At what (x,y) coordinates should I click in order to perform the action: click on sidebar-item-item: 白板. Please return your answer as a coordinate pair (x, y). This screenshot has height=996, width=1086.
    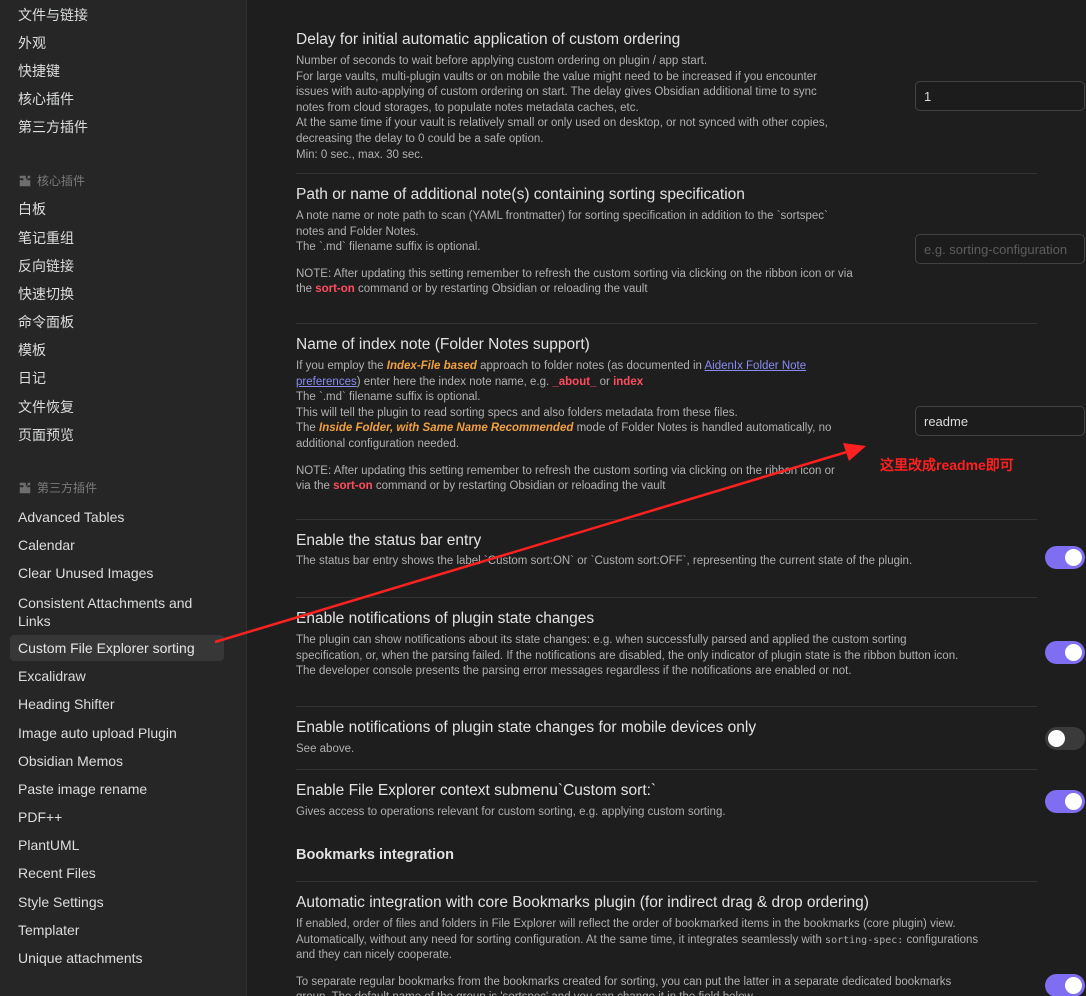
    Looking at the image, I should click on (117, 209).